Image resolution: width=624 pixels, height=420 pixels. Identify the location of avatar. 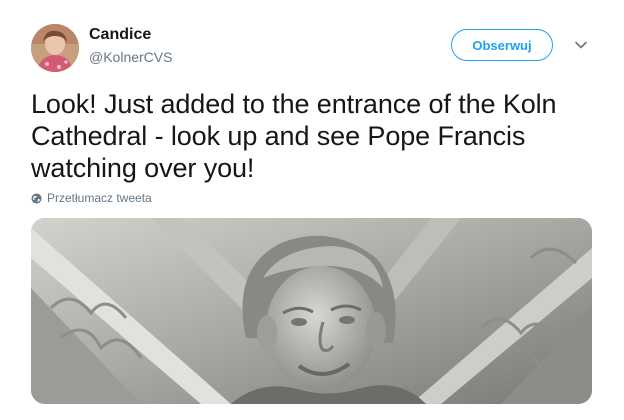
(55, 48).